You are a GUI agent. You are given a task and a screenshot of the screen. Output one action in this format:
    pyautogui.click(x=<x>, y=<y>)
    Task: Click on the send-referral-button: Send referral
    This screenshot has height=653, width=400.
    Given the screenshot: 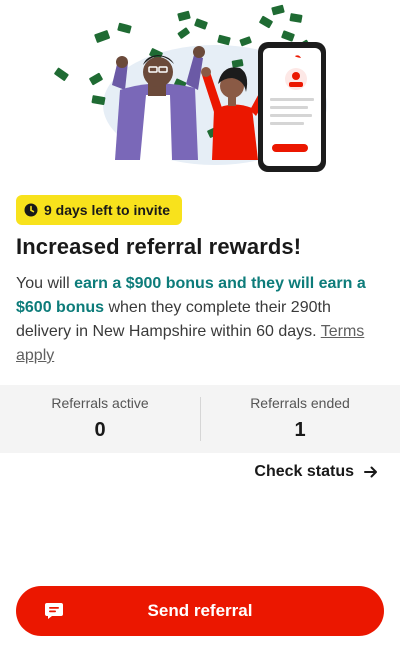 What is the action you would take?
    pyautogui.click(x=200, y=611)
    